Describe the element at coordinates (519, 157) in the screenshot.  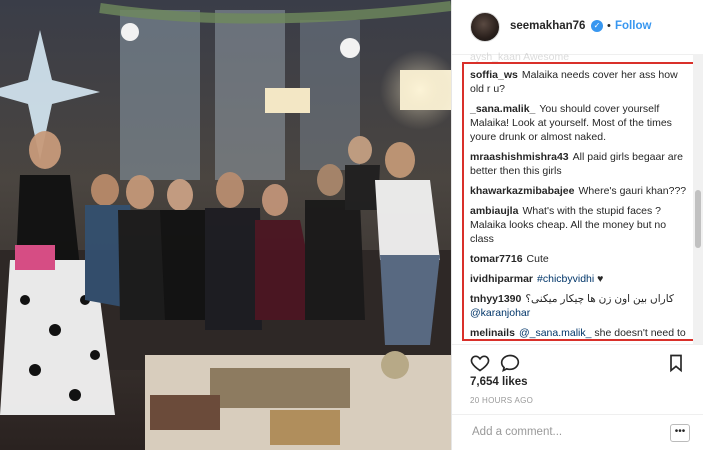
I see `comment-user: mraashishmishra43` at that location.